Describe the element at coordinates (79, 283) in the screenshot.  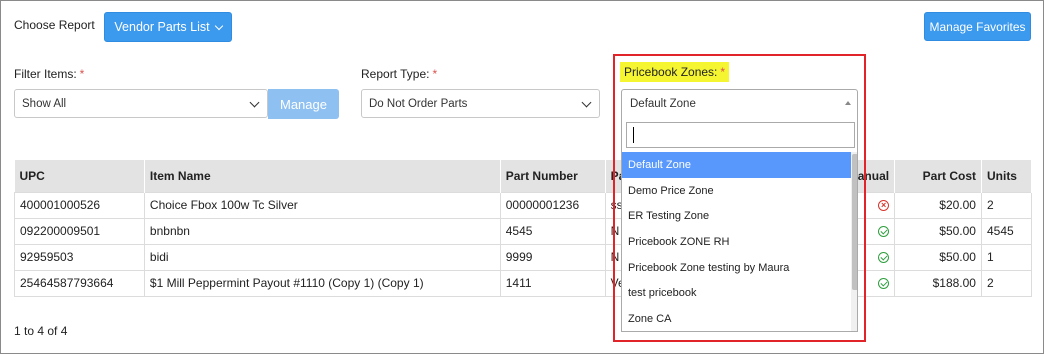
I see `cell-upc: 25464587793664` at that location.